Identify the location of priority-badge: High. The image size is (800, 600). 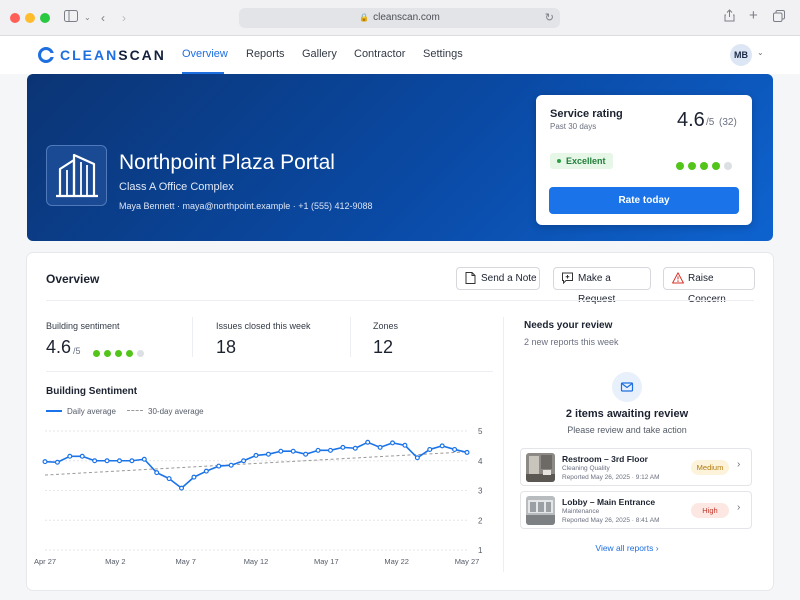
(710, 510).